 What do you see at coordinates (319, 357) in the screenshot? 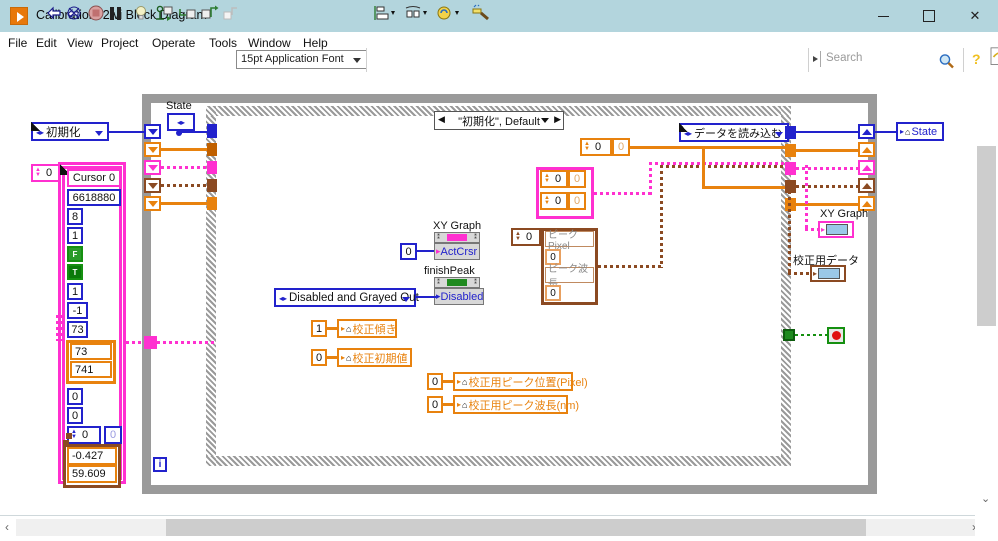
I see `cal-initial-const: 0` at bounding box center [319, 357].